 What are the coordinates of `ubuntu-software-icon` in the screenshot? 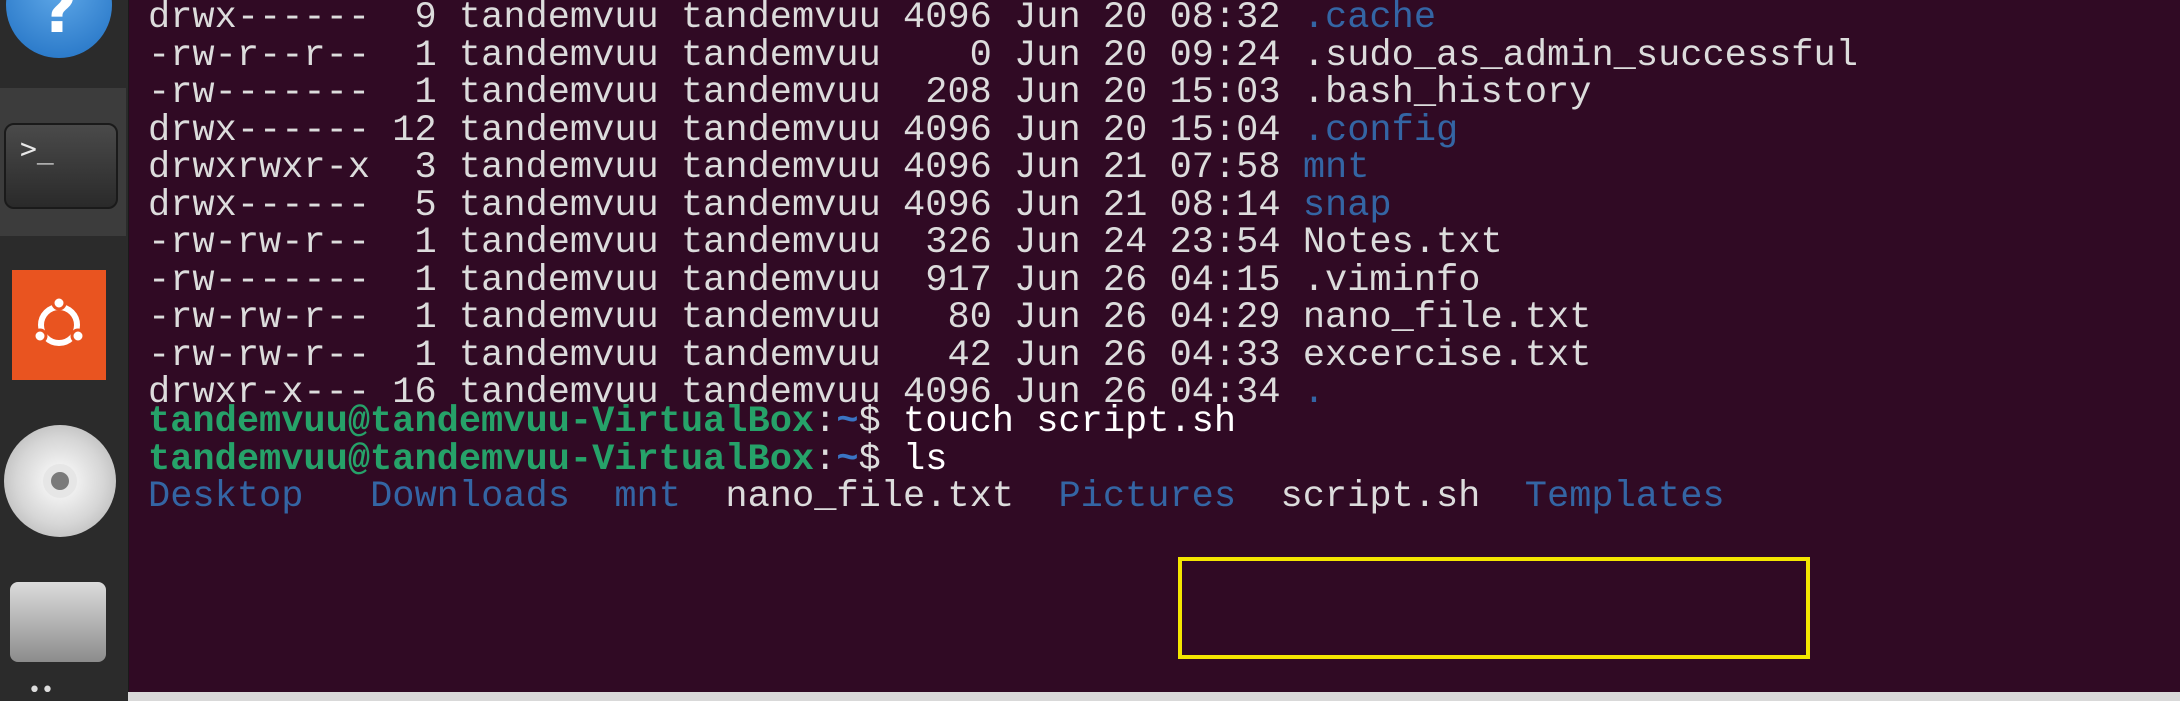 It's located at (59, 325).